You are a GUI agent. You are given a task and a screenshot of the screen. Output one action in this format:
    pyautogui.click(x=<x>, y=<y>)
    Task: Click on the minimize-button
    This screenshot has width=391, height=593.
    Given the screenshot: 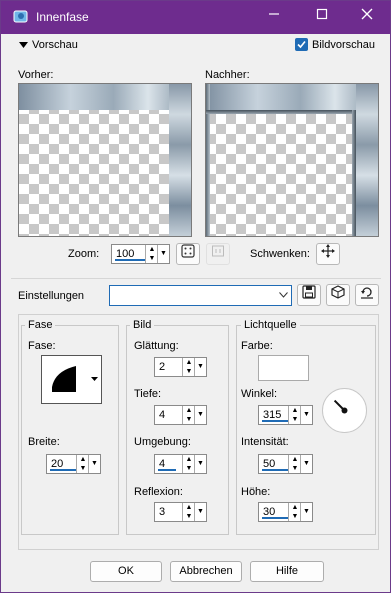 What is the action you would take?
    pyautogui.click(x=274, y=17)
    